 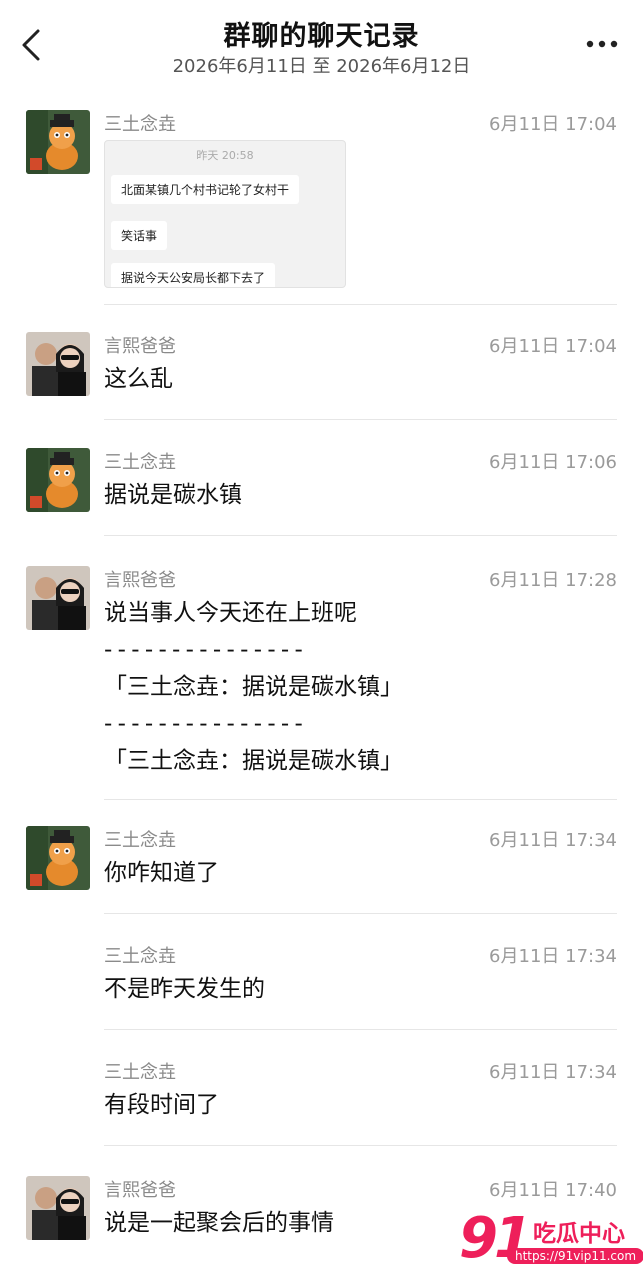 What do you see at coordinates (575, 1256) in the screenshot?
I see `watermark-url: https://91vip11.com` at bounding box center [575, 1256].